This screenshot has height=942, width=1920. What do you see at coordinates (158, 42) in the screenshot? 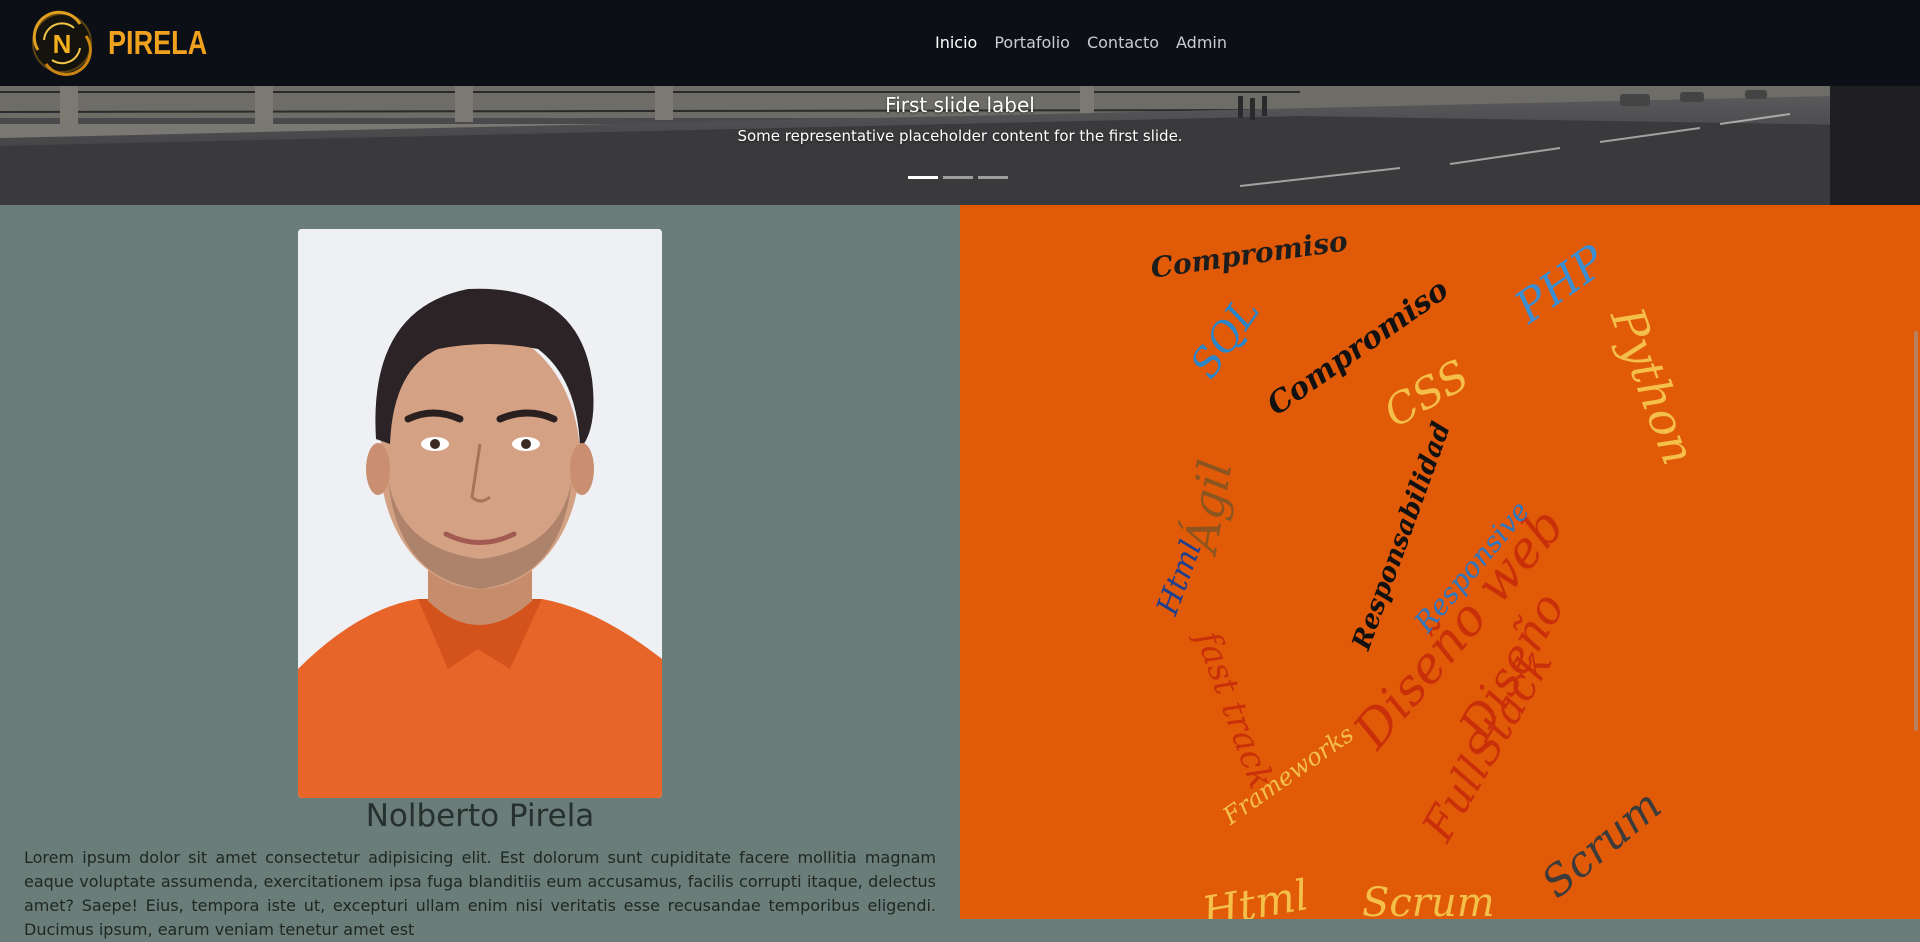
I see `brand-name: PIRELA` at bounding box center [158, 42].